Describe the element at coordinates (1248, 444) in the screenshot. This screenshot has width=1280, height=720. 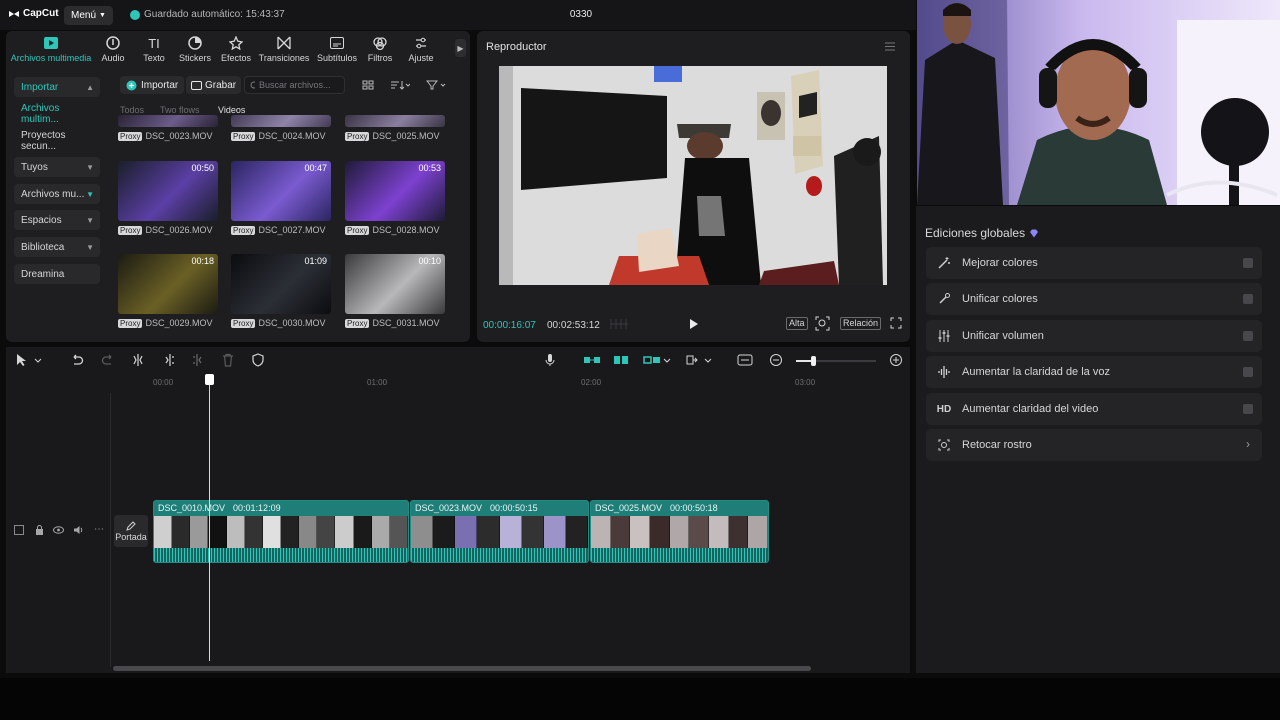
I see `chevron-right-icon: ›` at that location.